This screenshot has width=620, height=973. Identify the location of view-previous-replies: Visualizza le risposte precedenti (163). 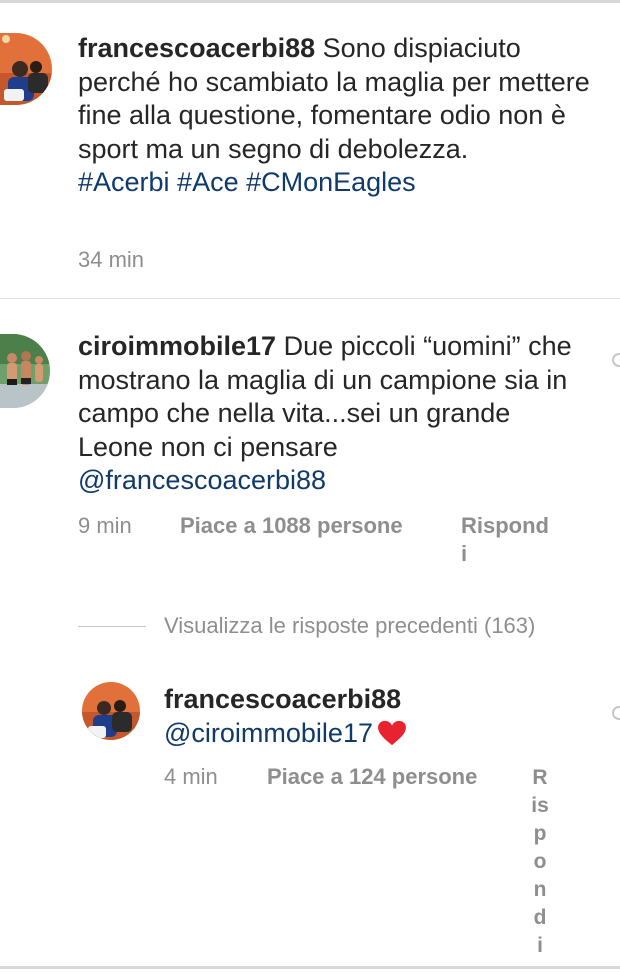
(349, 626).